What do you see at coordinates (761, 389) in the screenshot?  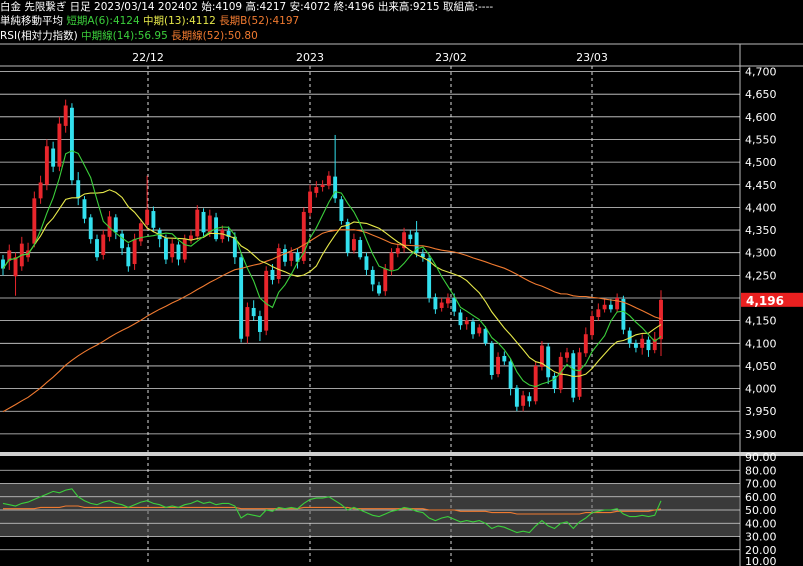 I see `price-tick-label: 4,000` at bounding box center [761, 389].